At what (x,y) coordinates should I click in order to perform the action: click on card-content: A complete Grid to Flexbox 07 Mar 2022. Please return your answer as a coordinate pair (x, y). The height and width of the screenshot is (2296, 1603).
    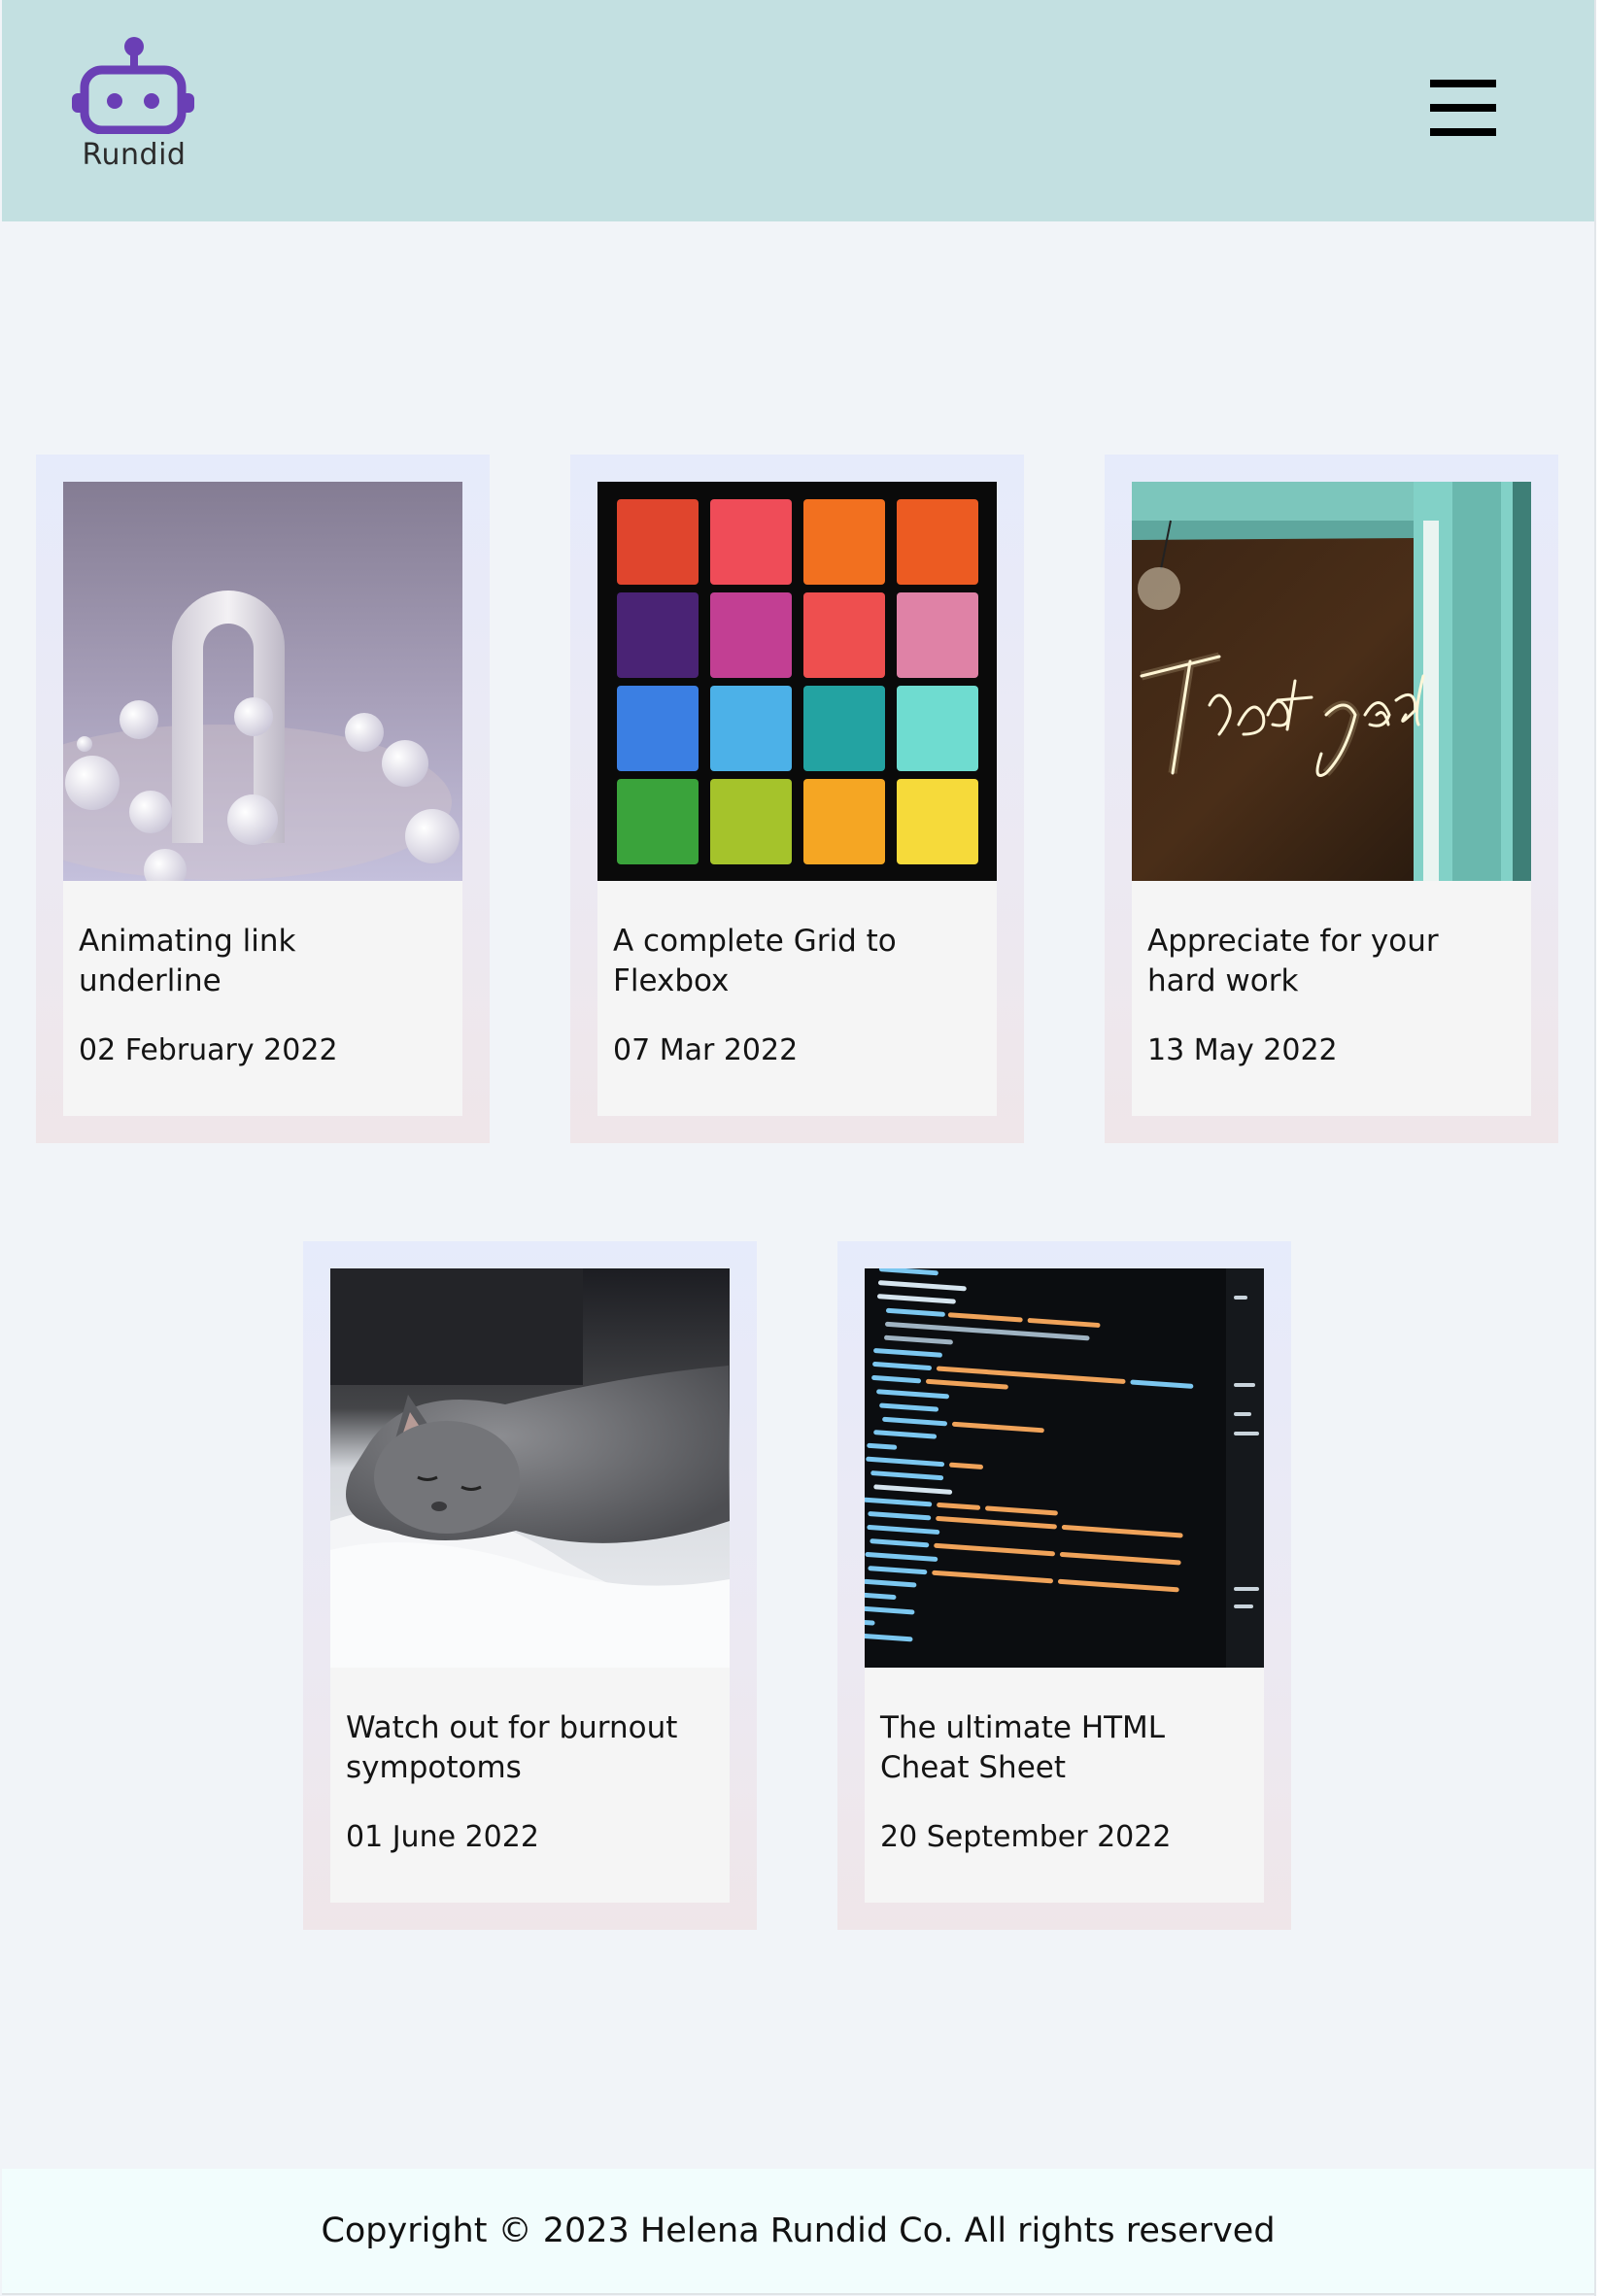
    Looking at the image, I should click on (797, 799).